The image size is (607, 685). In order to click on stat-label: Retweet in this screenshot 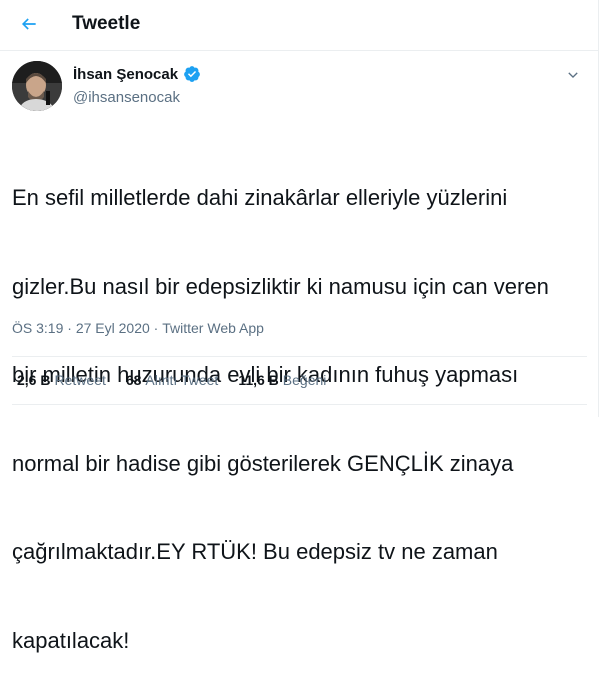, I will do `click(80, 380)`.